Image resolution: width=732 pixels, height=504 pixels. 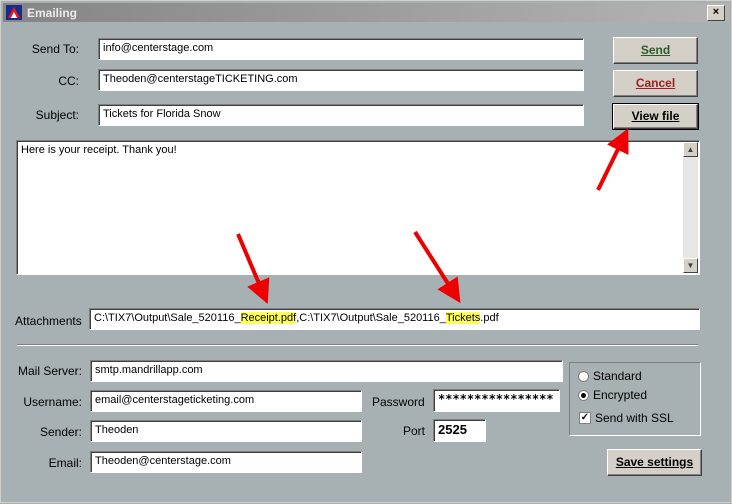 What do you see at coordinates (398, 402) in the screenshot?
I see `password-label: Password` at bounding box center [398, 402].